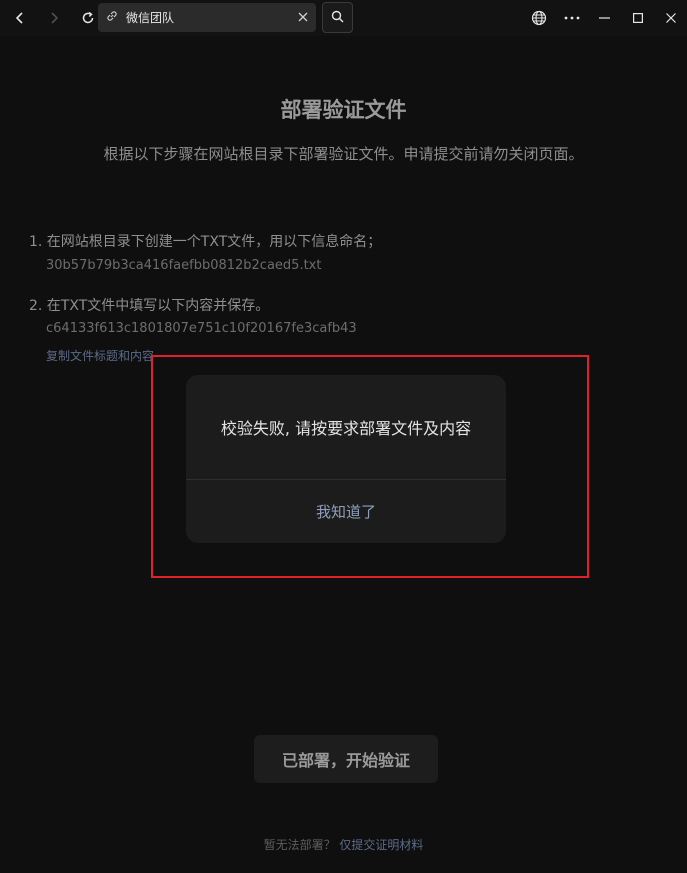 The width and height of the screenshot is (687, 873). Describe the element at coordinates (381, 845) in the screenshot. I see `submit-proof-link: 仅提交证明材料` at that location.